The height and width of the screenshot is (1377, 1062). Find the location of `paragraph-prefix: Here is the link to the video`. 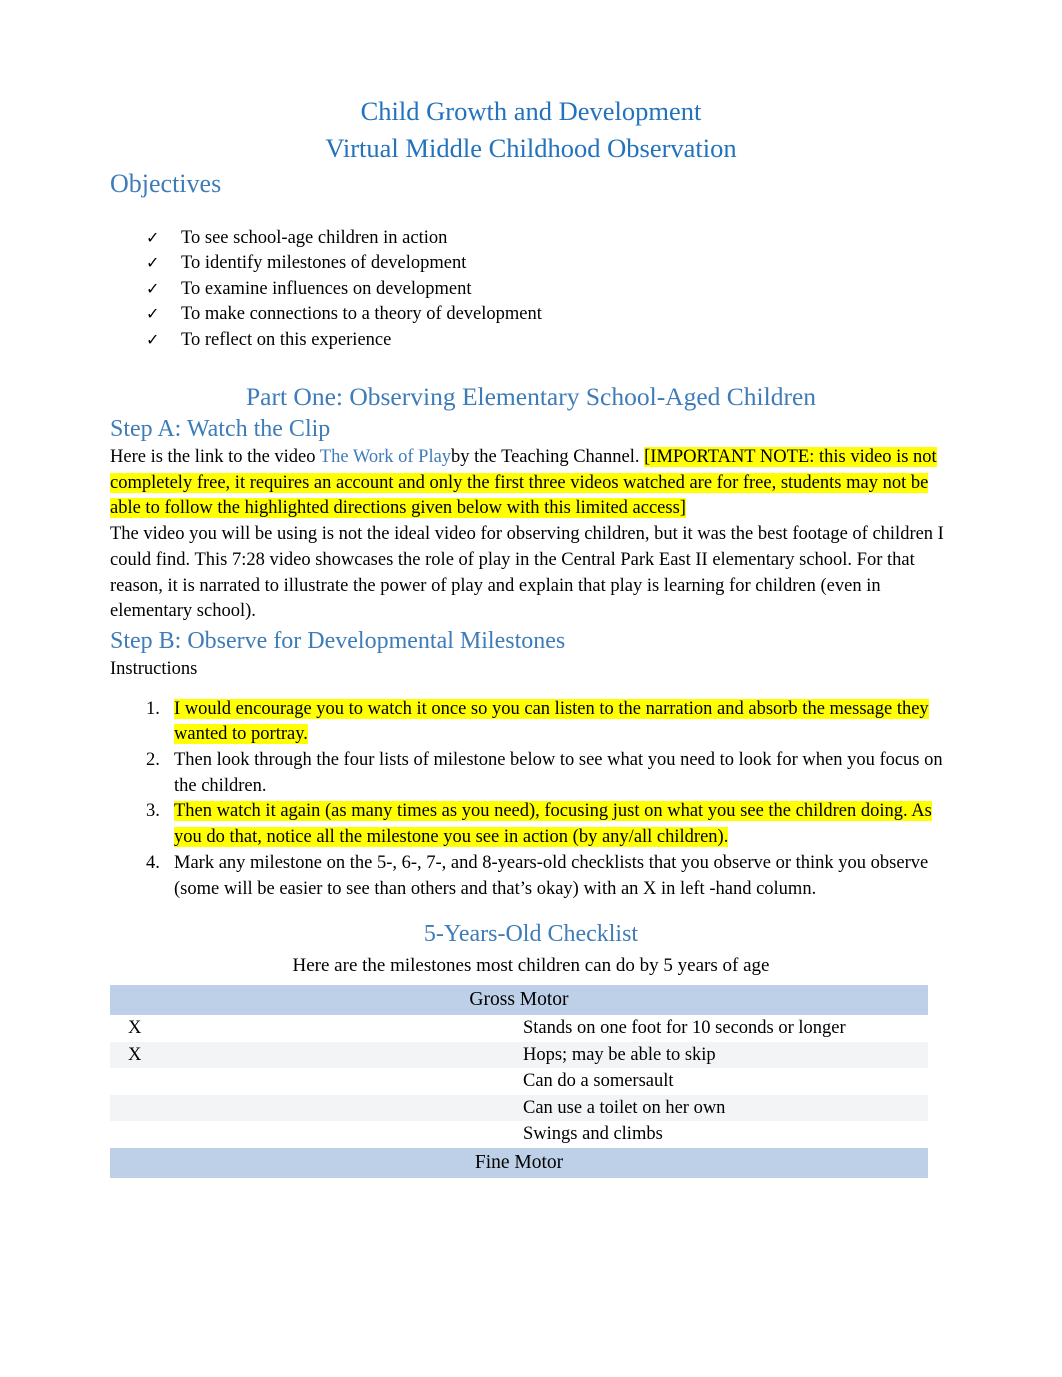

paragraph-prefix: Here is the link to the video is located at coordinates (215, 457).